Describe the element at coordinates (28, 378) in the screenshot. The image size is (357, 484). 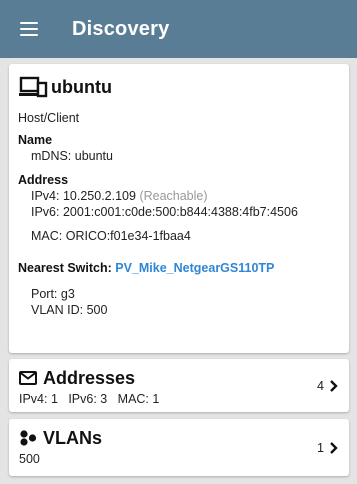
I see `envelope-icon` at that location.